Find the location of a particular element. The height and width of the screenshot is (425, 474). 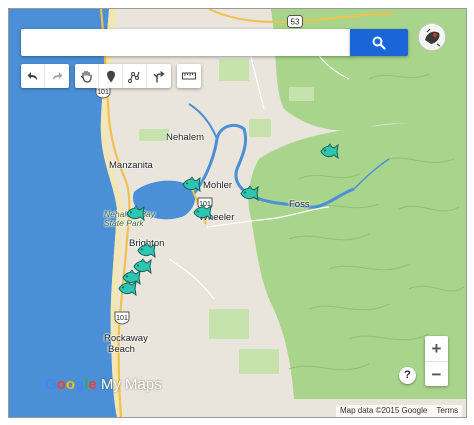

history-toolbar is located at coordinates (45, 76).